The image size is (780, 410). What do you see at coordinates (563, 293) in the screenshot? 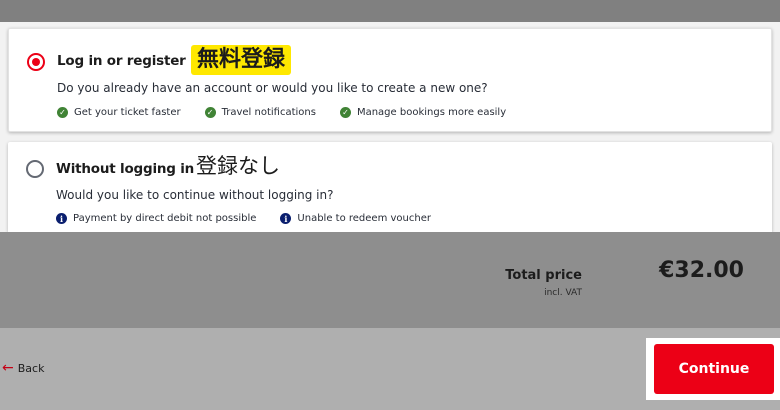
I see `vat-note: incl. VAT` at bounding box center [563, 293].